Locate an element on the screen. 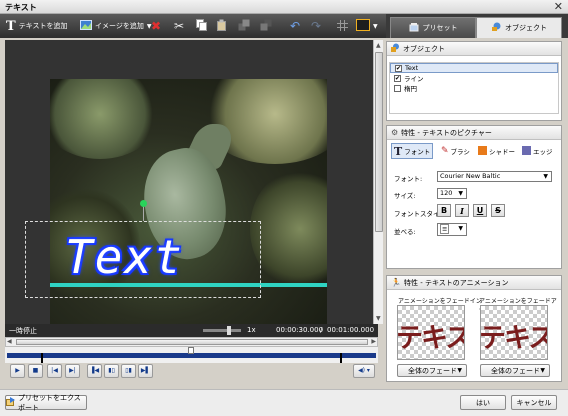  copy-icon is located at coordinates (201, 26).